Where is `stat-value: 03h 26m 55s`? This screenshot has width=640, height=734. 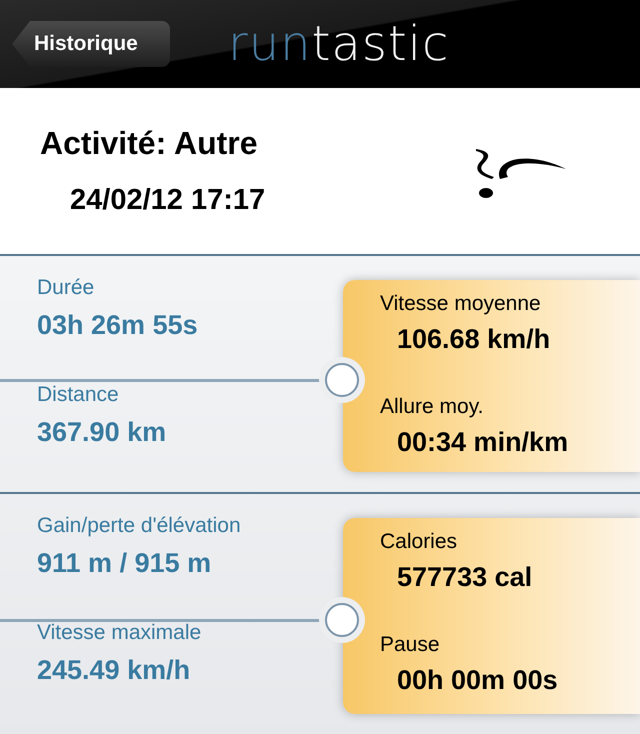 stat-value: 03h 26m 55s is located at coordinates (118, 325).